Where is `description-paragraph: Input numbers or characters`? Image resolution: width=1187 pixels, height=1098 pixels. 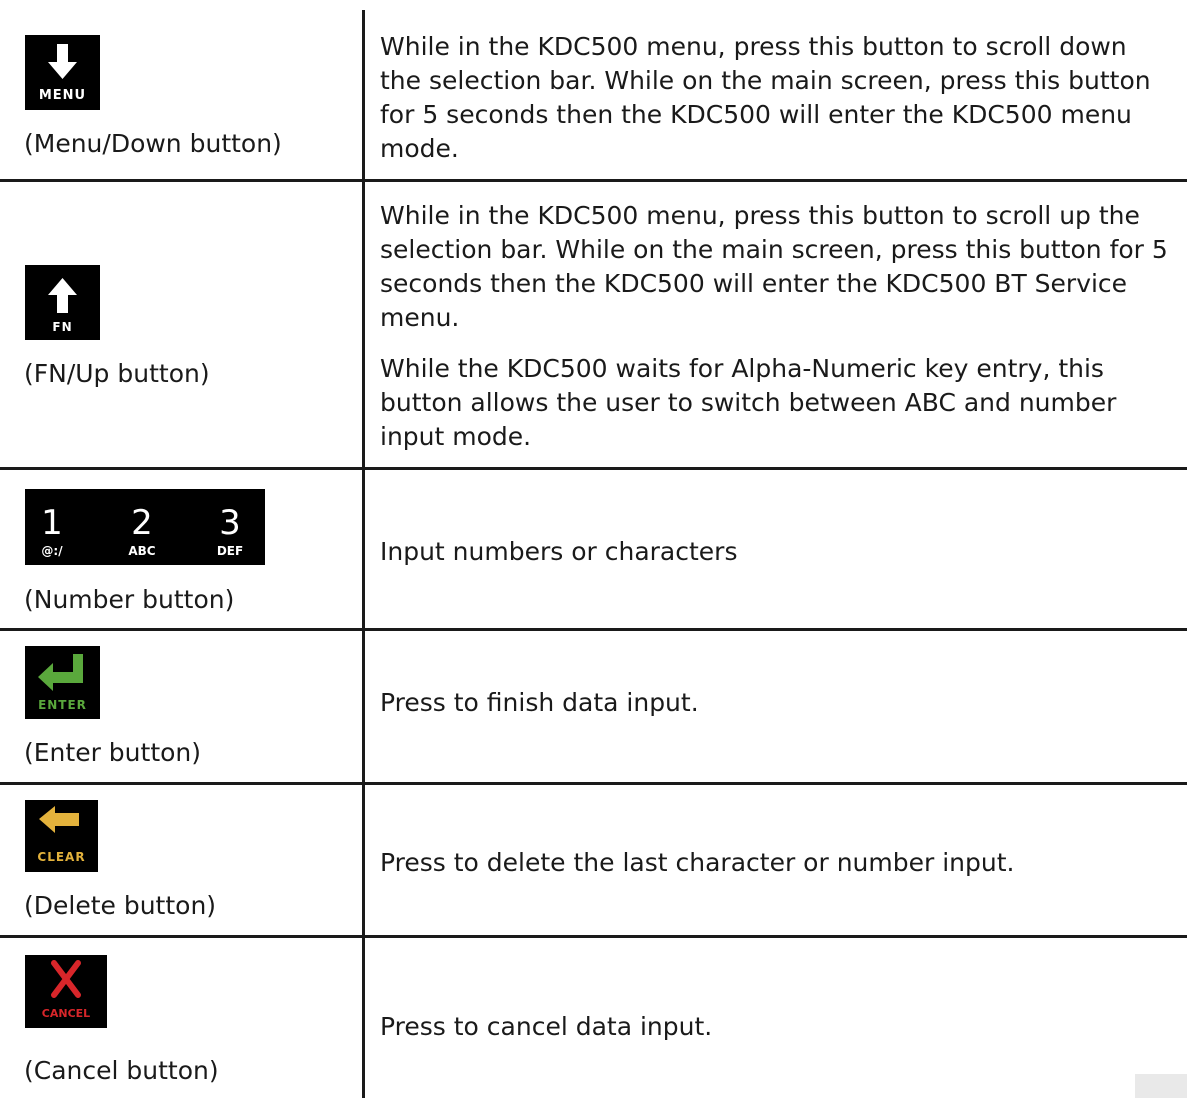
description-paragraph: Input numbers or characters is located at coordinates (559, 551).